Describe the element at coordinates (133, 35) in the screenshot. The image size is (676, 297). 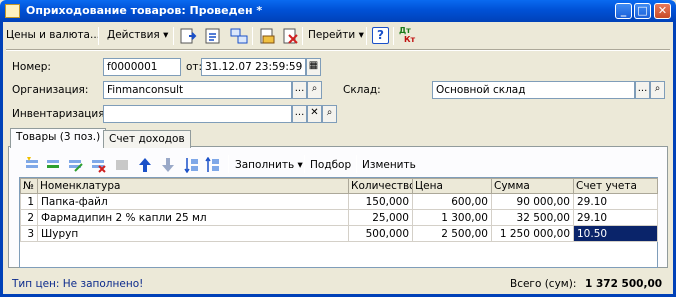
I see `actions-menu-label: Действия` at that location.